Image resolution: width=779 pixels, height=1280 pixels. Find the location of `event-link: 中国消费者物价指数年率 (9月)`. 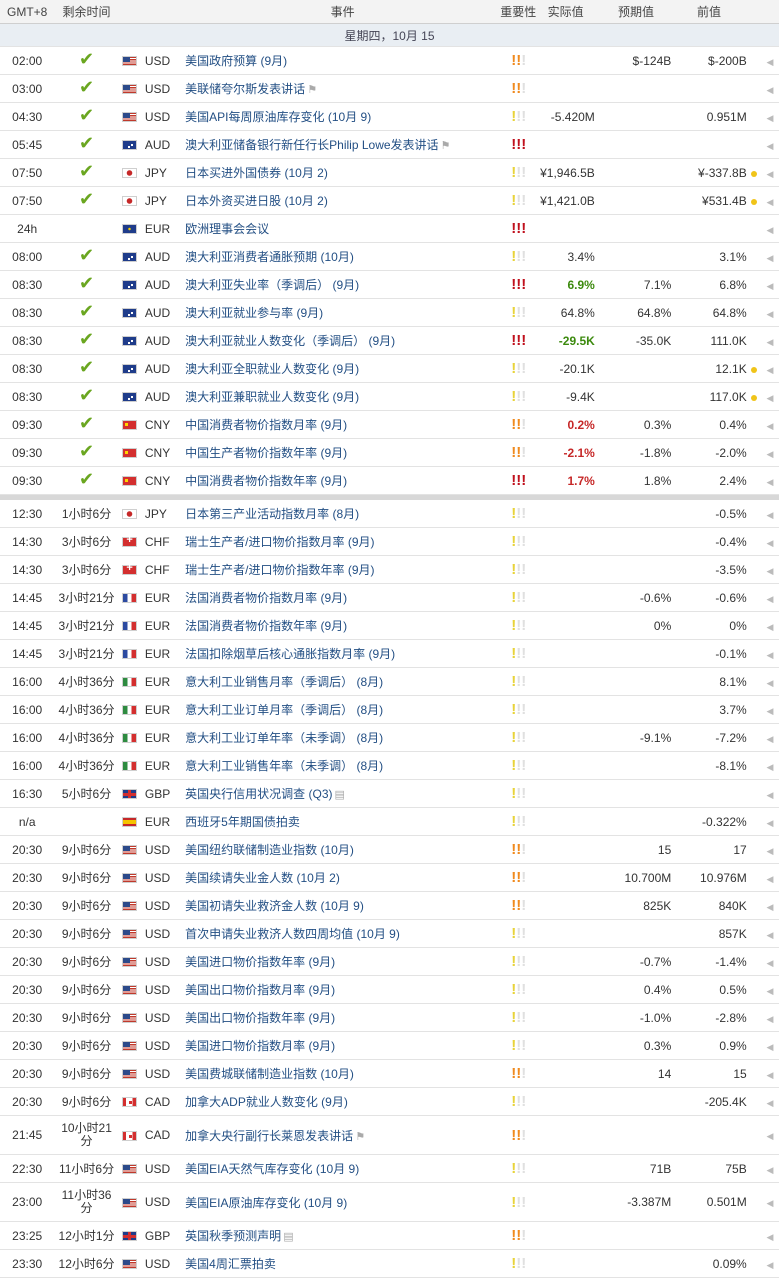

event-link: 中国消费者物价指数年率 (9月) is located at coordinates (266, 481).